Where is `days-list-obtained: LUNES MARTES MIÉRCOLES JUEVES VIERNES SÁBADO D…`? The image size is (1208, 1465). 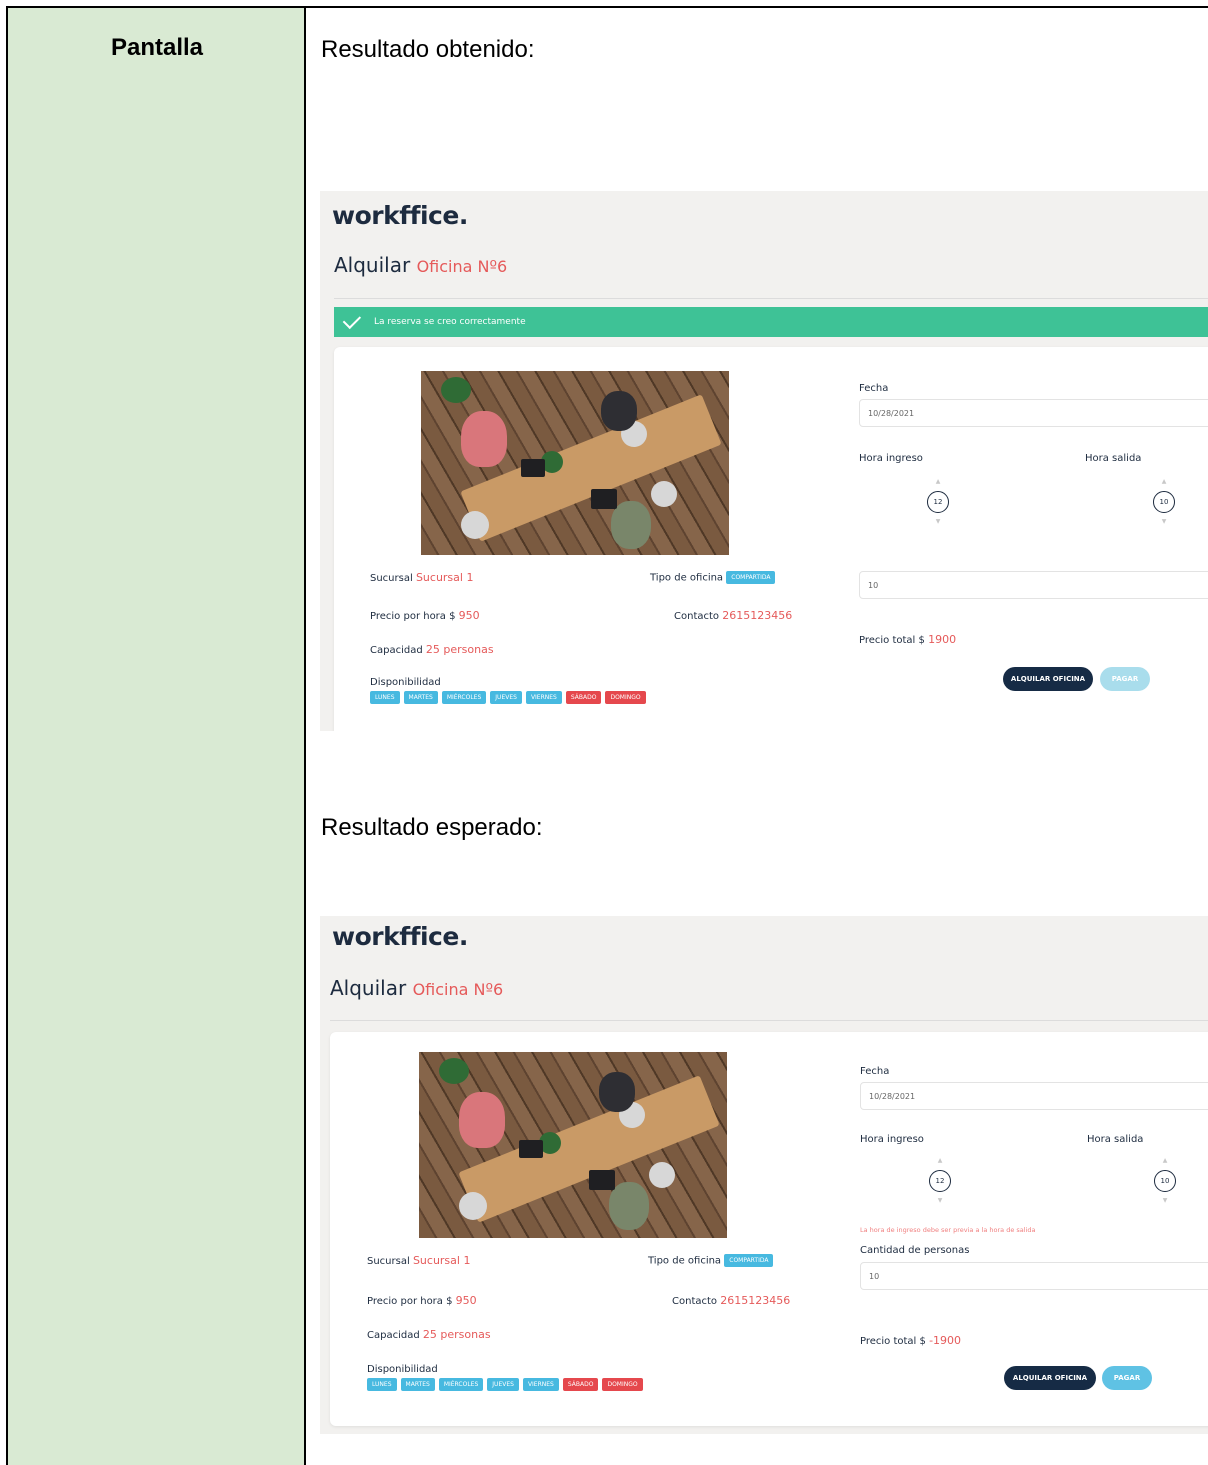 days-list-obtained: LUNES MARTES MIÉRCOLES JUEVES VIERNES SÁBADO D… is located at coordinates (508, 697).